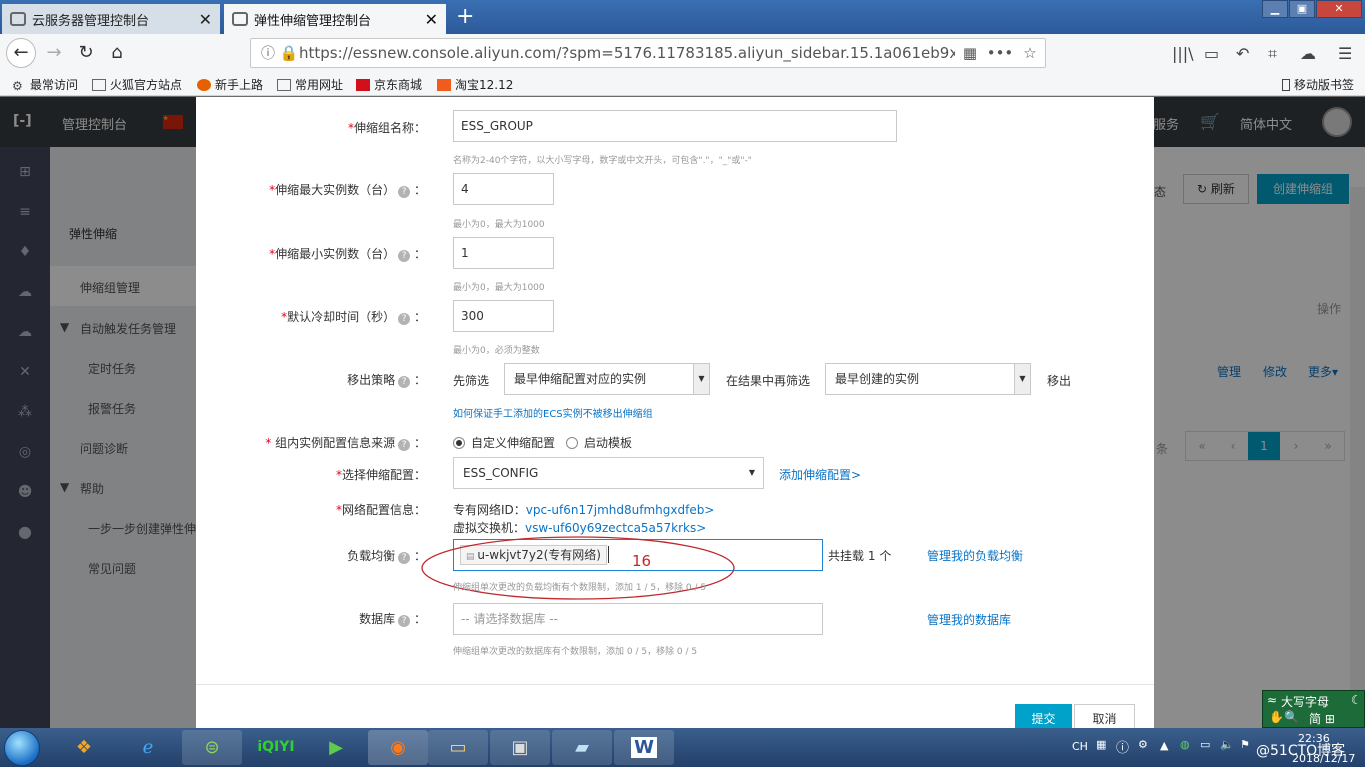 Image resolution: width=1365 pixels, height=767 pixels. I want to click on vpc-link: vpc-uf6n17jmhd8ufmhgxdfeb>, so click(620, 510).